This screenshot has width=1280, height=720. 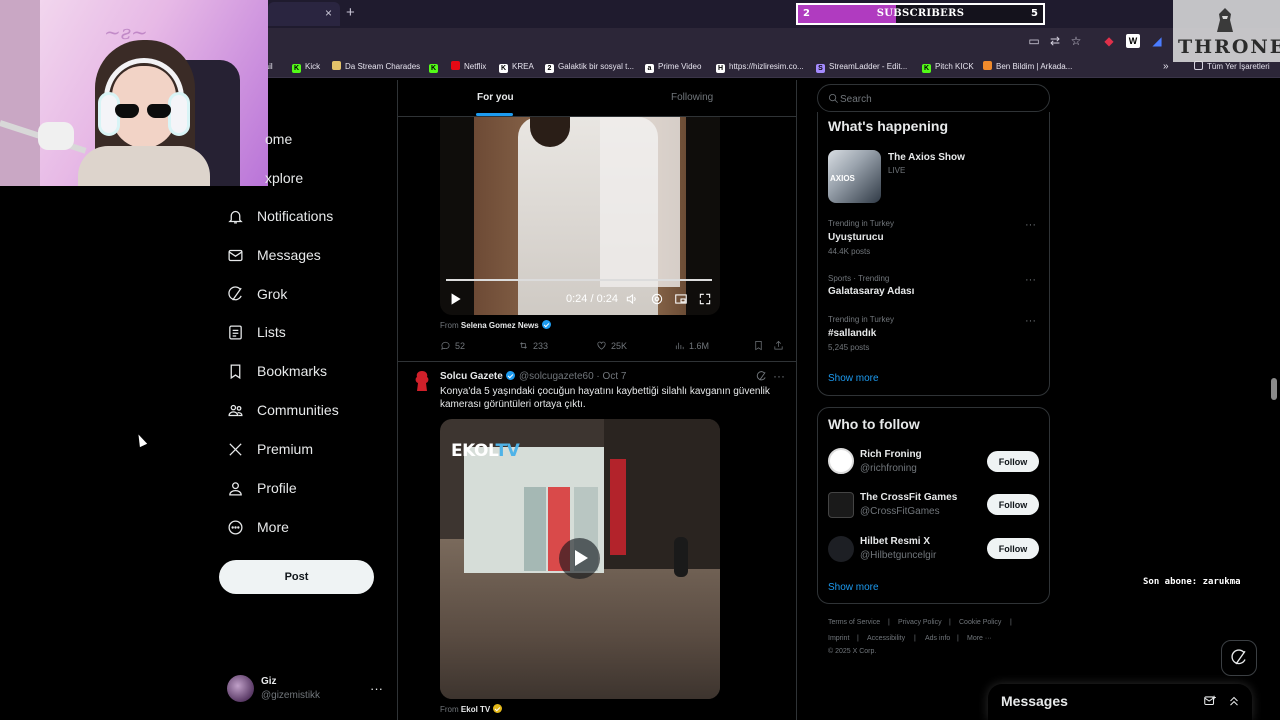 What do you see at coordinates (979, 638) in the screenshot?
I see `more-link: More ···` at bounding box center [979, 638].